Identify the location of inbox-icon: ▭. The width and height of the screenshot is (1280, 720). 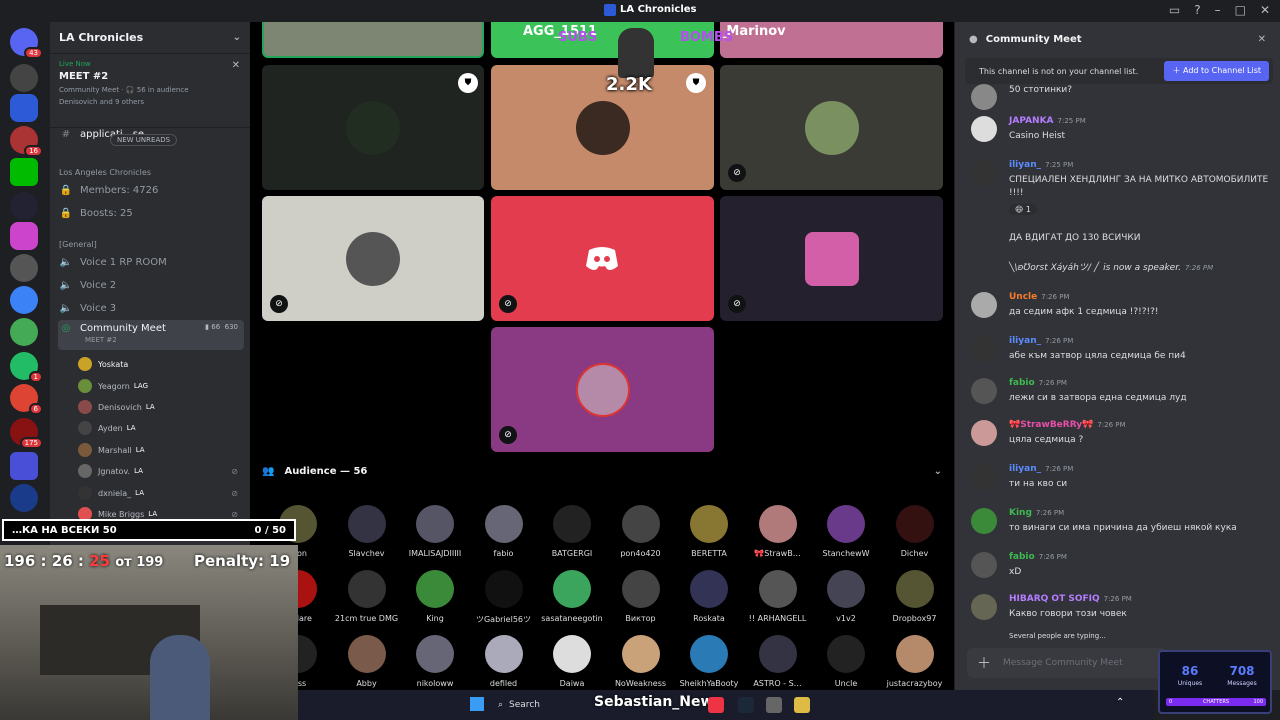
(1174, 10).